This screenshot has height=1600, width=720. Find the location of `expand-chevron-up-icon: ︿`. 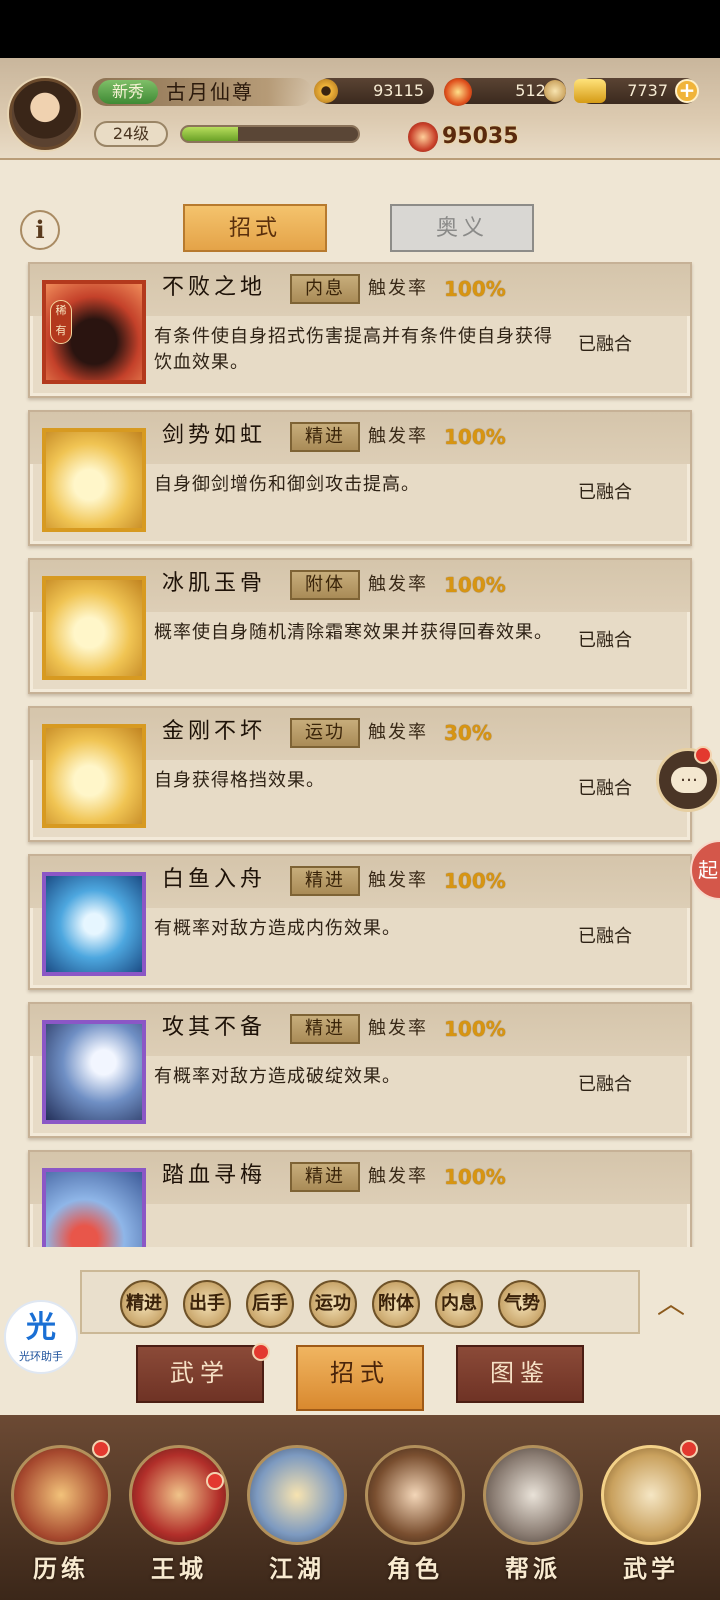

expand-chevron-up-icon: ︿ is located at coordinates (671, 1304).